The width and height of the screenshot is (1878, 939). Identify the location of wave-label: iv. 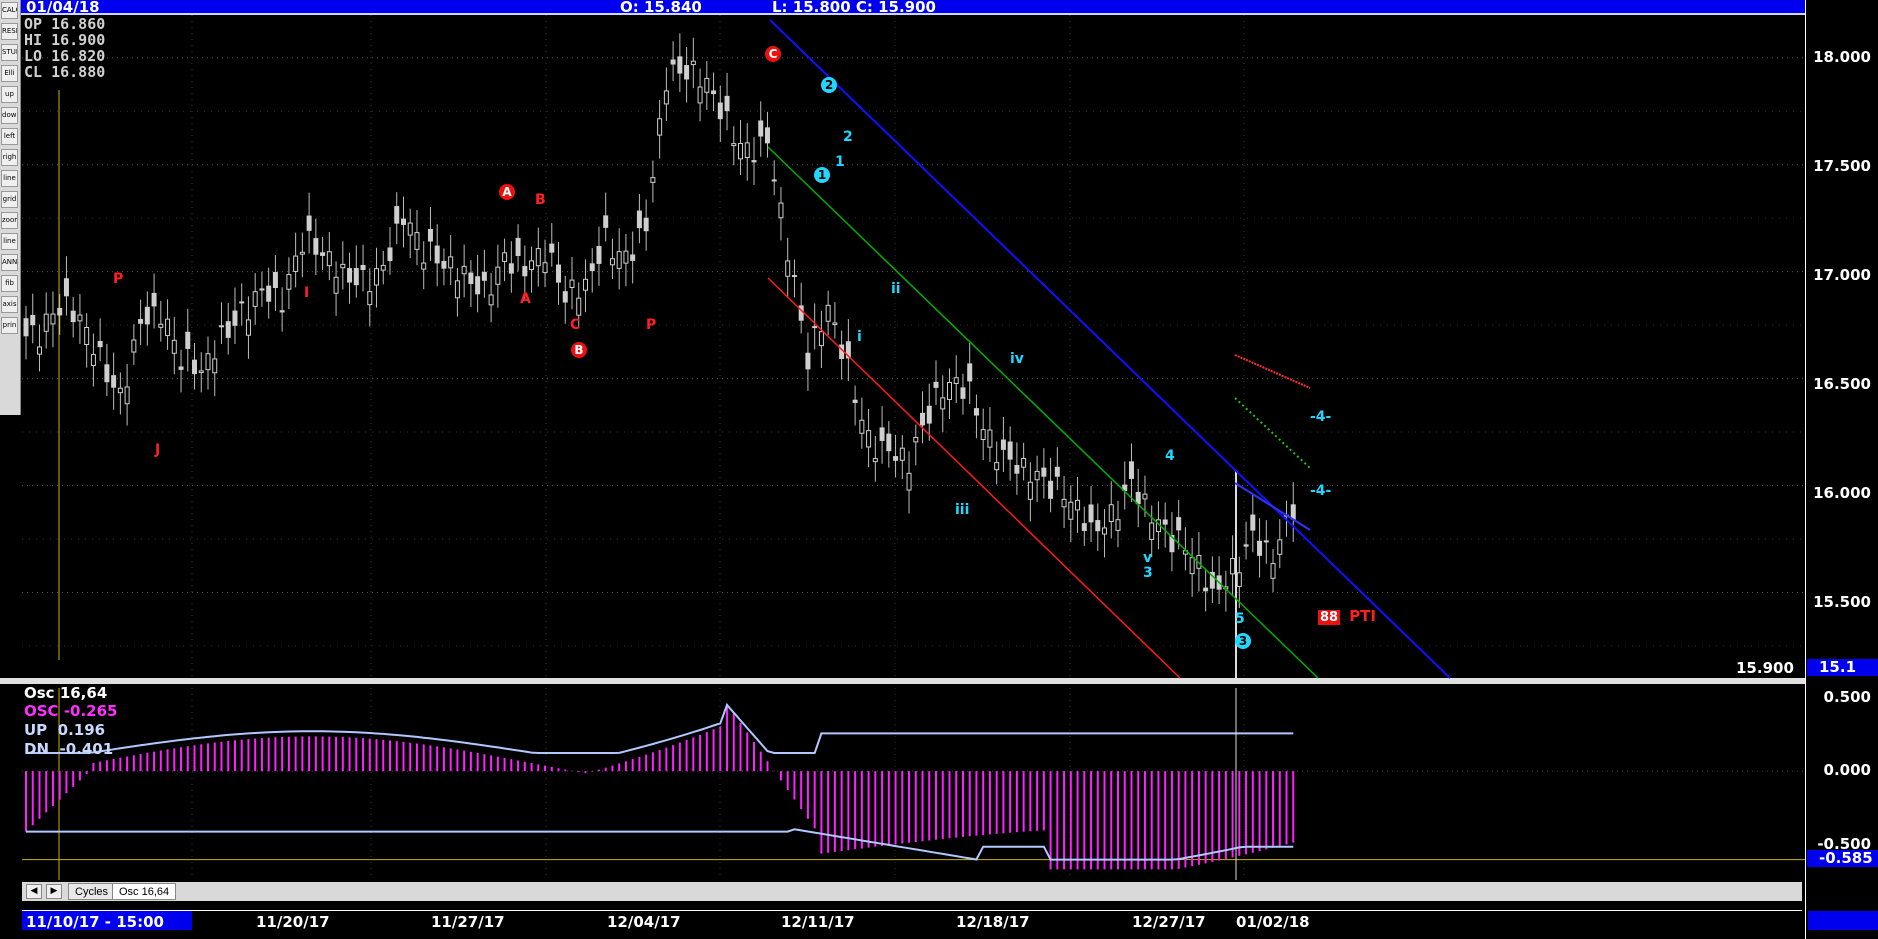
(1017, 359).